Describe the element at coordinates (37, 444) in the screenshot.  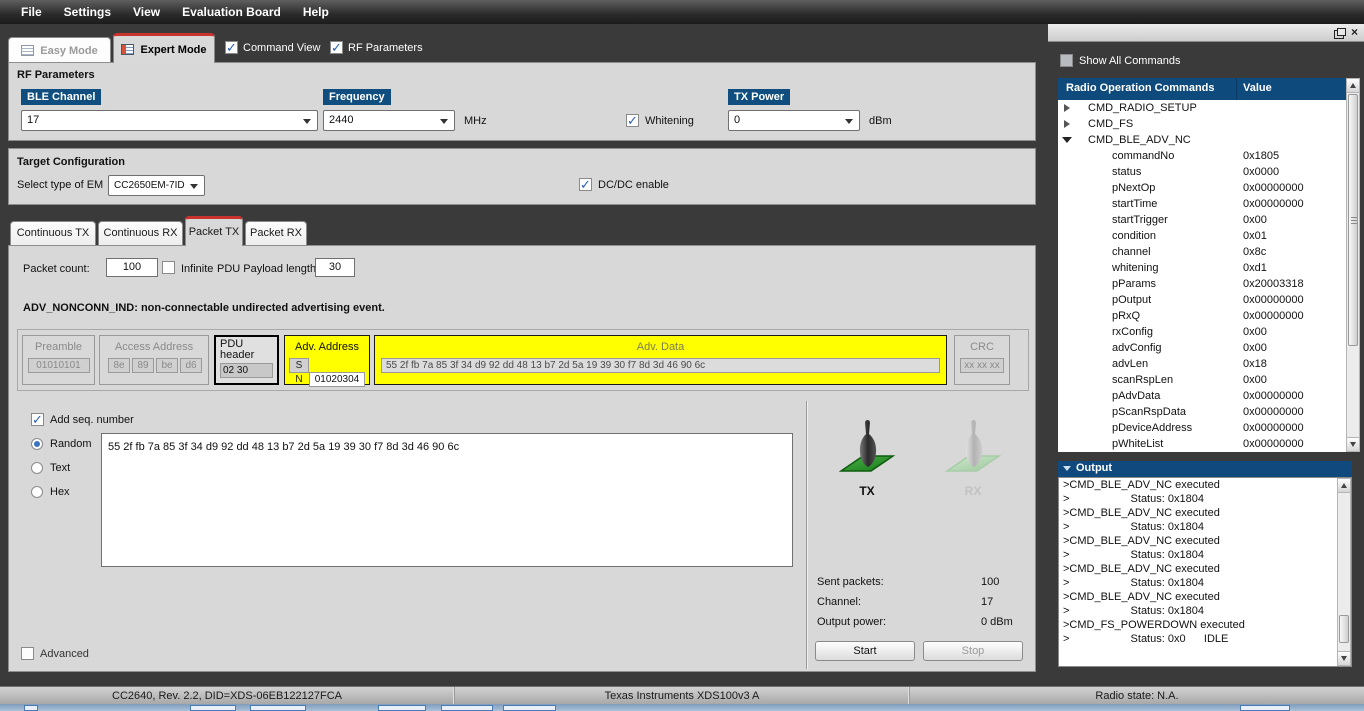
I see `payload-mode-radio-random` at that location.